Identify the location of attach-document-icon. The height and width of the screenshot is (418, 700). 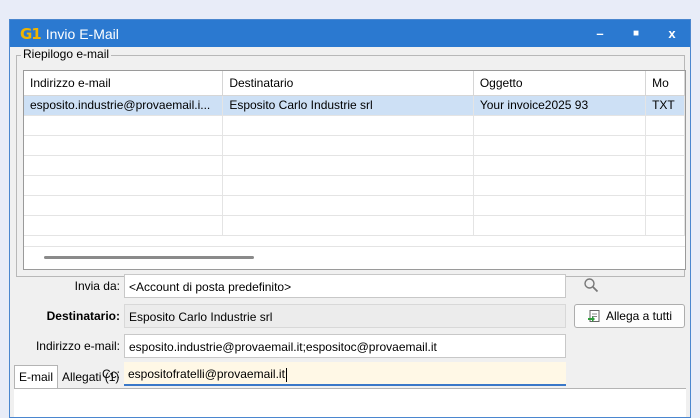
(593, 316).